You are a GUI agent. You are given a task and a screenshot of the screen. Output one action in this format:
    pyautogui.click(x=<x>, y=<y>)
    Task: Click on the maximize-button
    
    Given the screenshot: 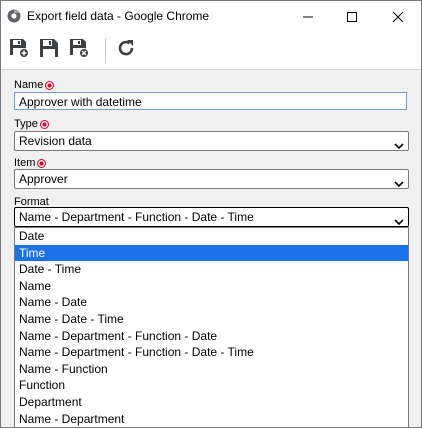 What is the action you would take?
    pyautogui.click(x=352, y=16)
    